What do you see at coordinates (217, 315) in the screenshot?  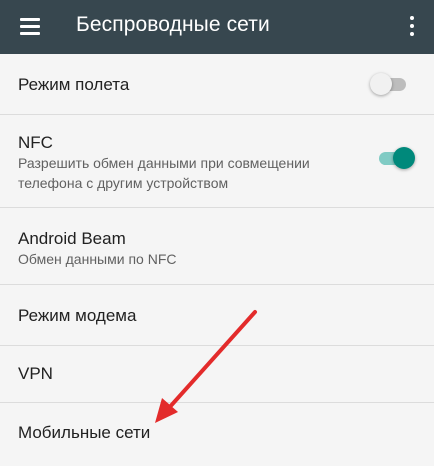 I see `setting-tethering: Режим модема` at bounding box center [217, 315].